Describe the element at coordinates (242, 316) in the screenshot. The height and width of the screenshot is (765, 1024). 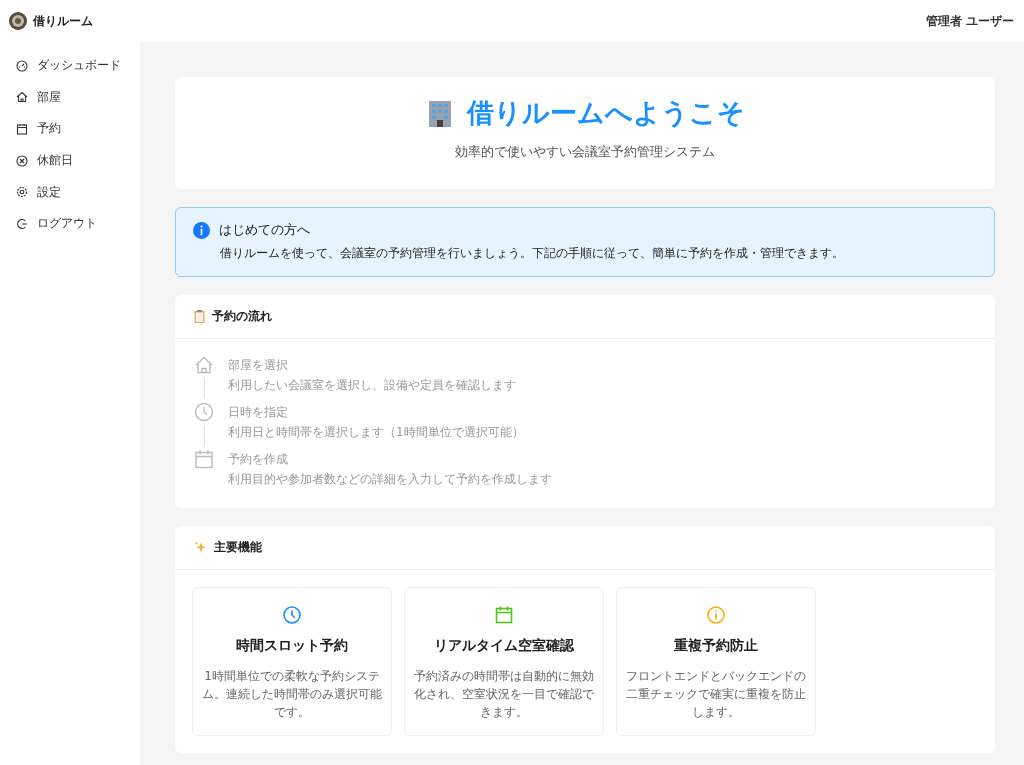
I see `section-title: 予約の流れ` at that location.